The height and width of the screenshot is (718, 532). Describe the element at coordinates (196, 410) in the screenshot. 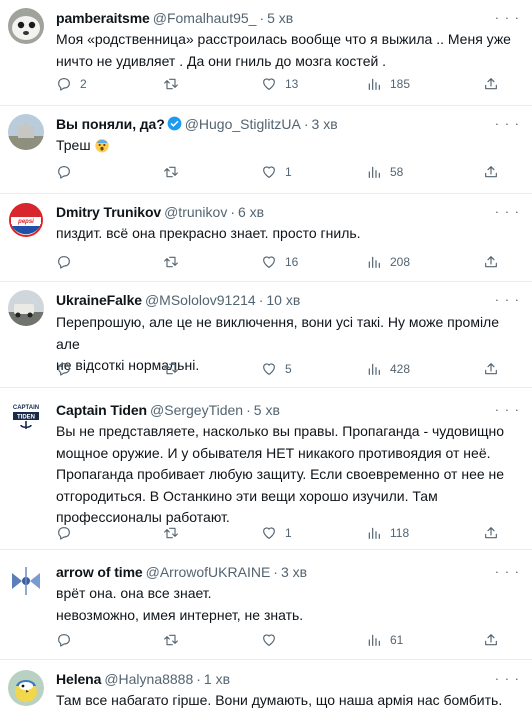

I see `user-handle: @SergeyTiden` at that location.